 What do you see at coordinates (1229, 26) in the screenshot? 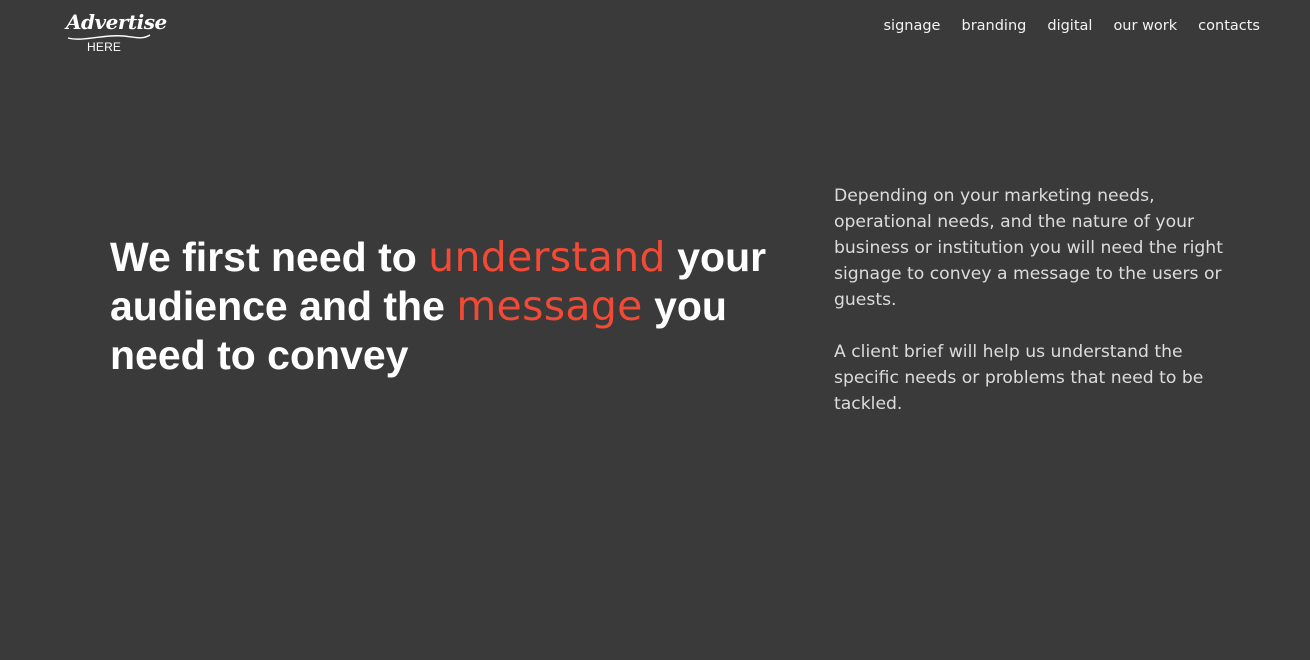
I see `nav-item-contacts: contacts` at bounding box center [1229, 26].